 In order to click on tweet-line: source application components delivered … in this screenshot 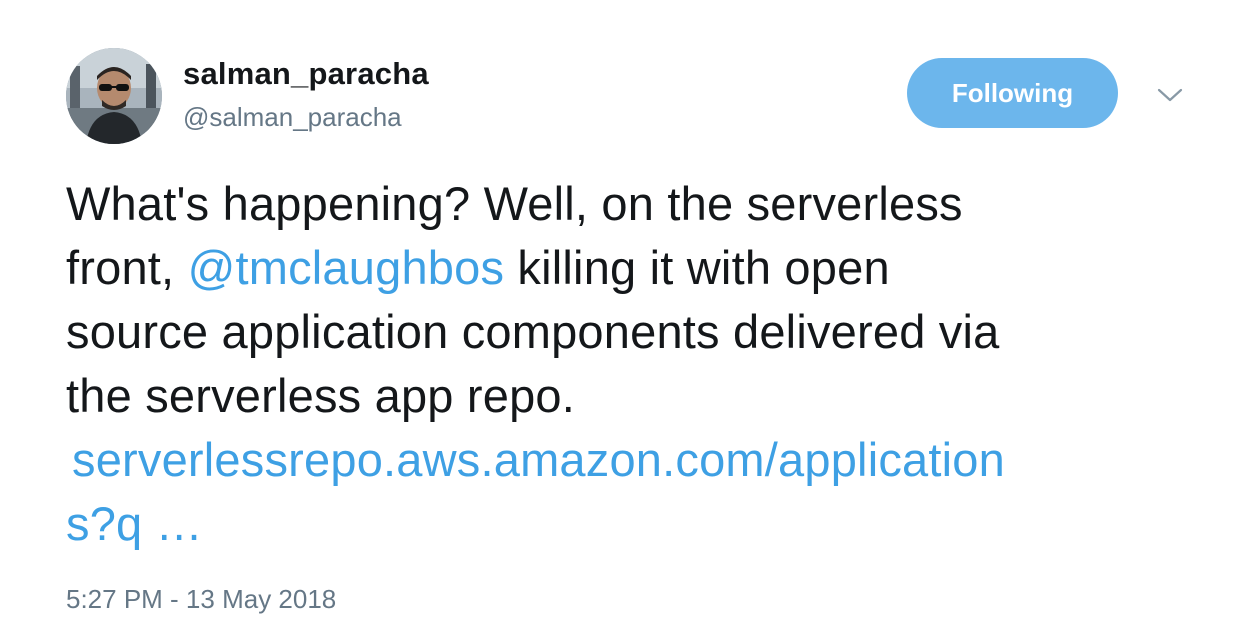, I will do `click(533, 331)`.